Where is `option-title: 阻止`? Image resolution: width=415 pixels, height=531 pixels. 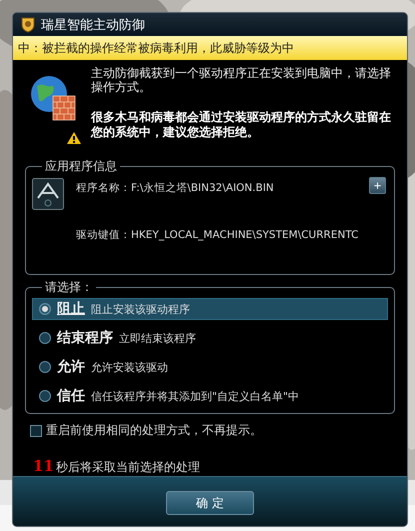 option-title: 阻止 is located at coordinates (71, 309).